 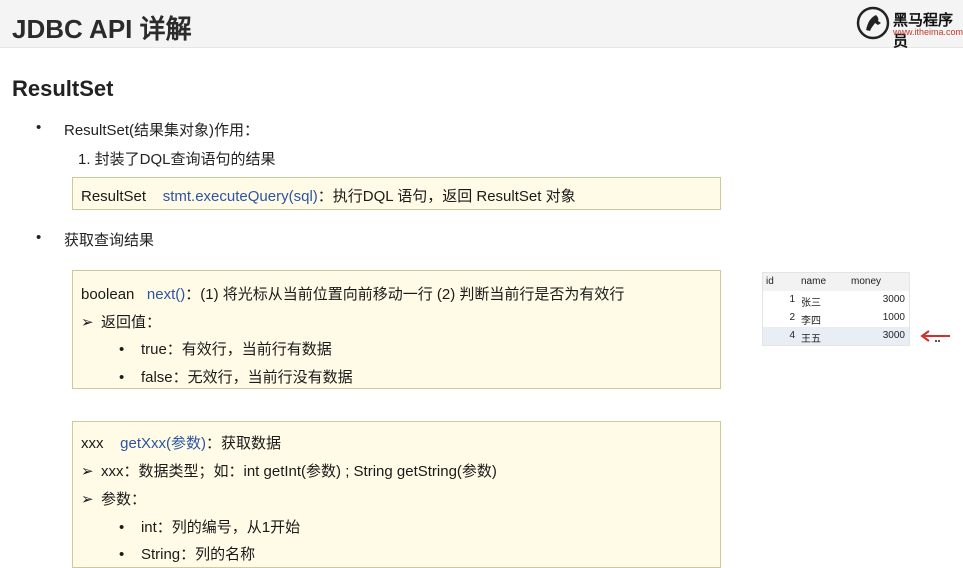 What do you see at coordinates (446, 196) in the screenshot?
I see `method-description: ：执行DQL 语句，返回 ResultSet 对象` at bounding box center [446, 196].